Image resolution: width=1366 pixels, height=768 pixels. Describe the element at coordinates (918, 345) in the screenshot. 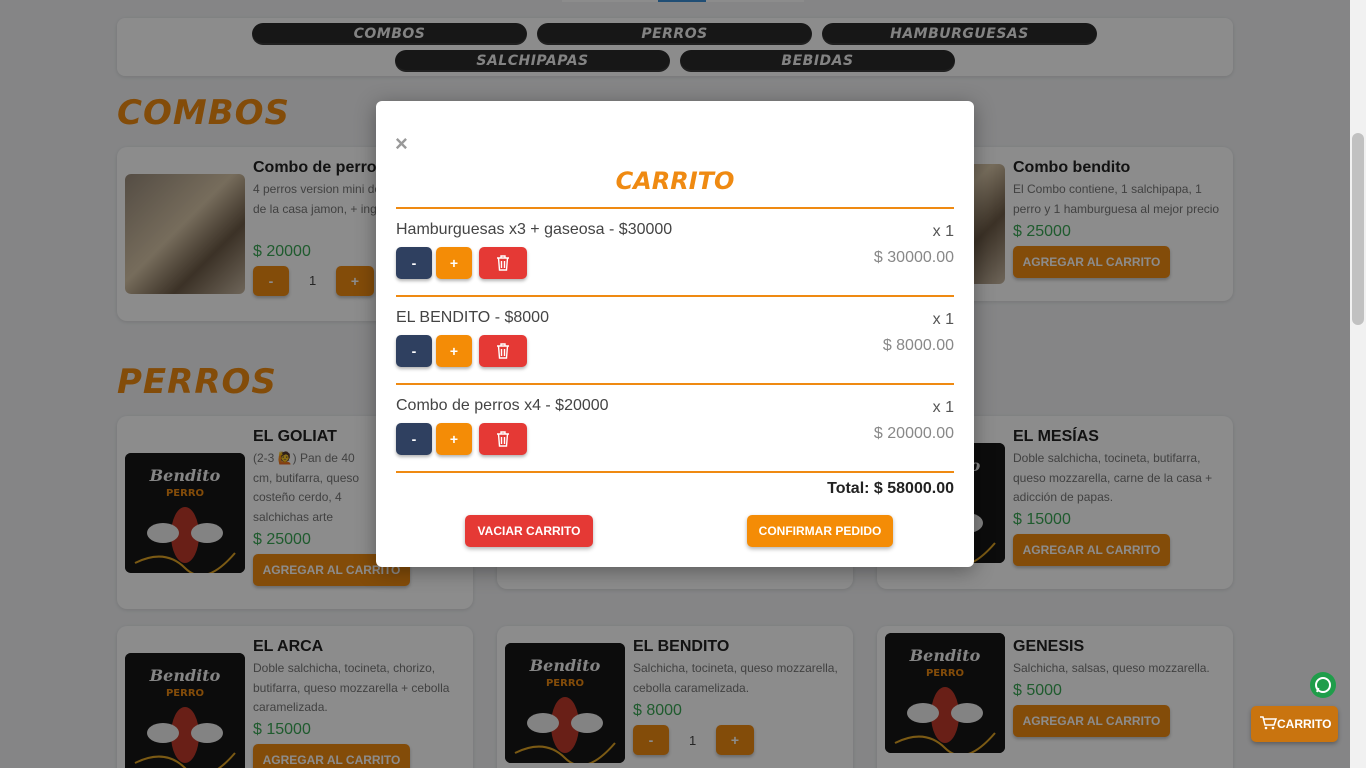

I see `cart-item-subtotal: $ 8000.00` at that location.